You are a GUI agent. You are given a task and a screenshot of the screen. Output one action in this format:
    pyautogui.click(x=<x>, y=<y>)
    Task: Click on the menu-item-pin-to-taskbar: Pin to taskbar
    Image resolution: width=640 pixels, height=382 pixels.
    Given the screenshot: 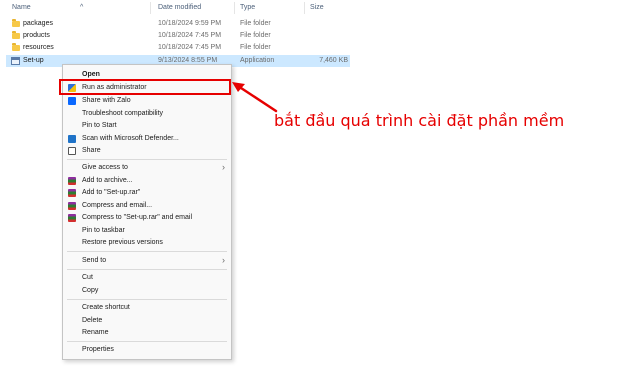 What is the action you would take?
    pyautogui.click(x=147, y=231)
    